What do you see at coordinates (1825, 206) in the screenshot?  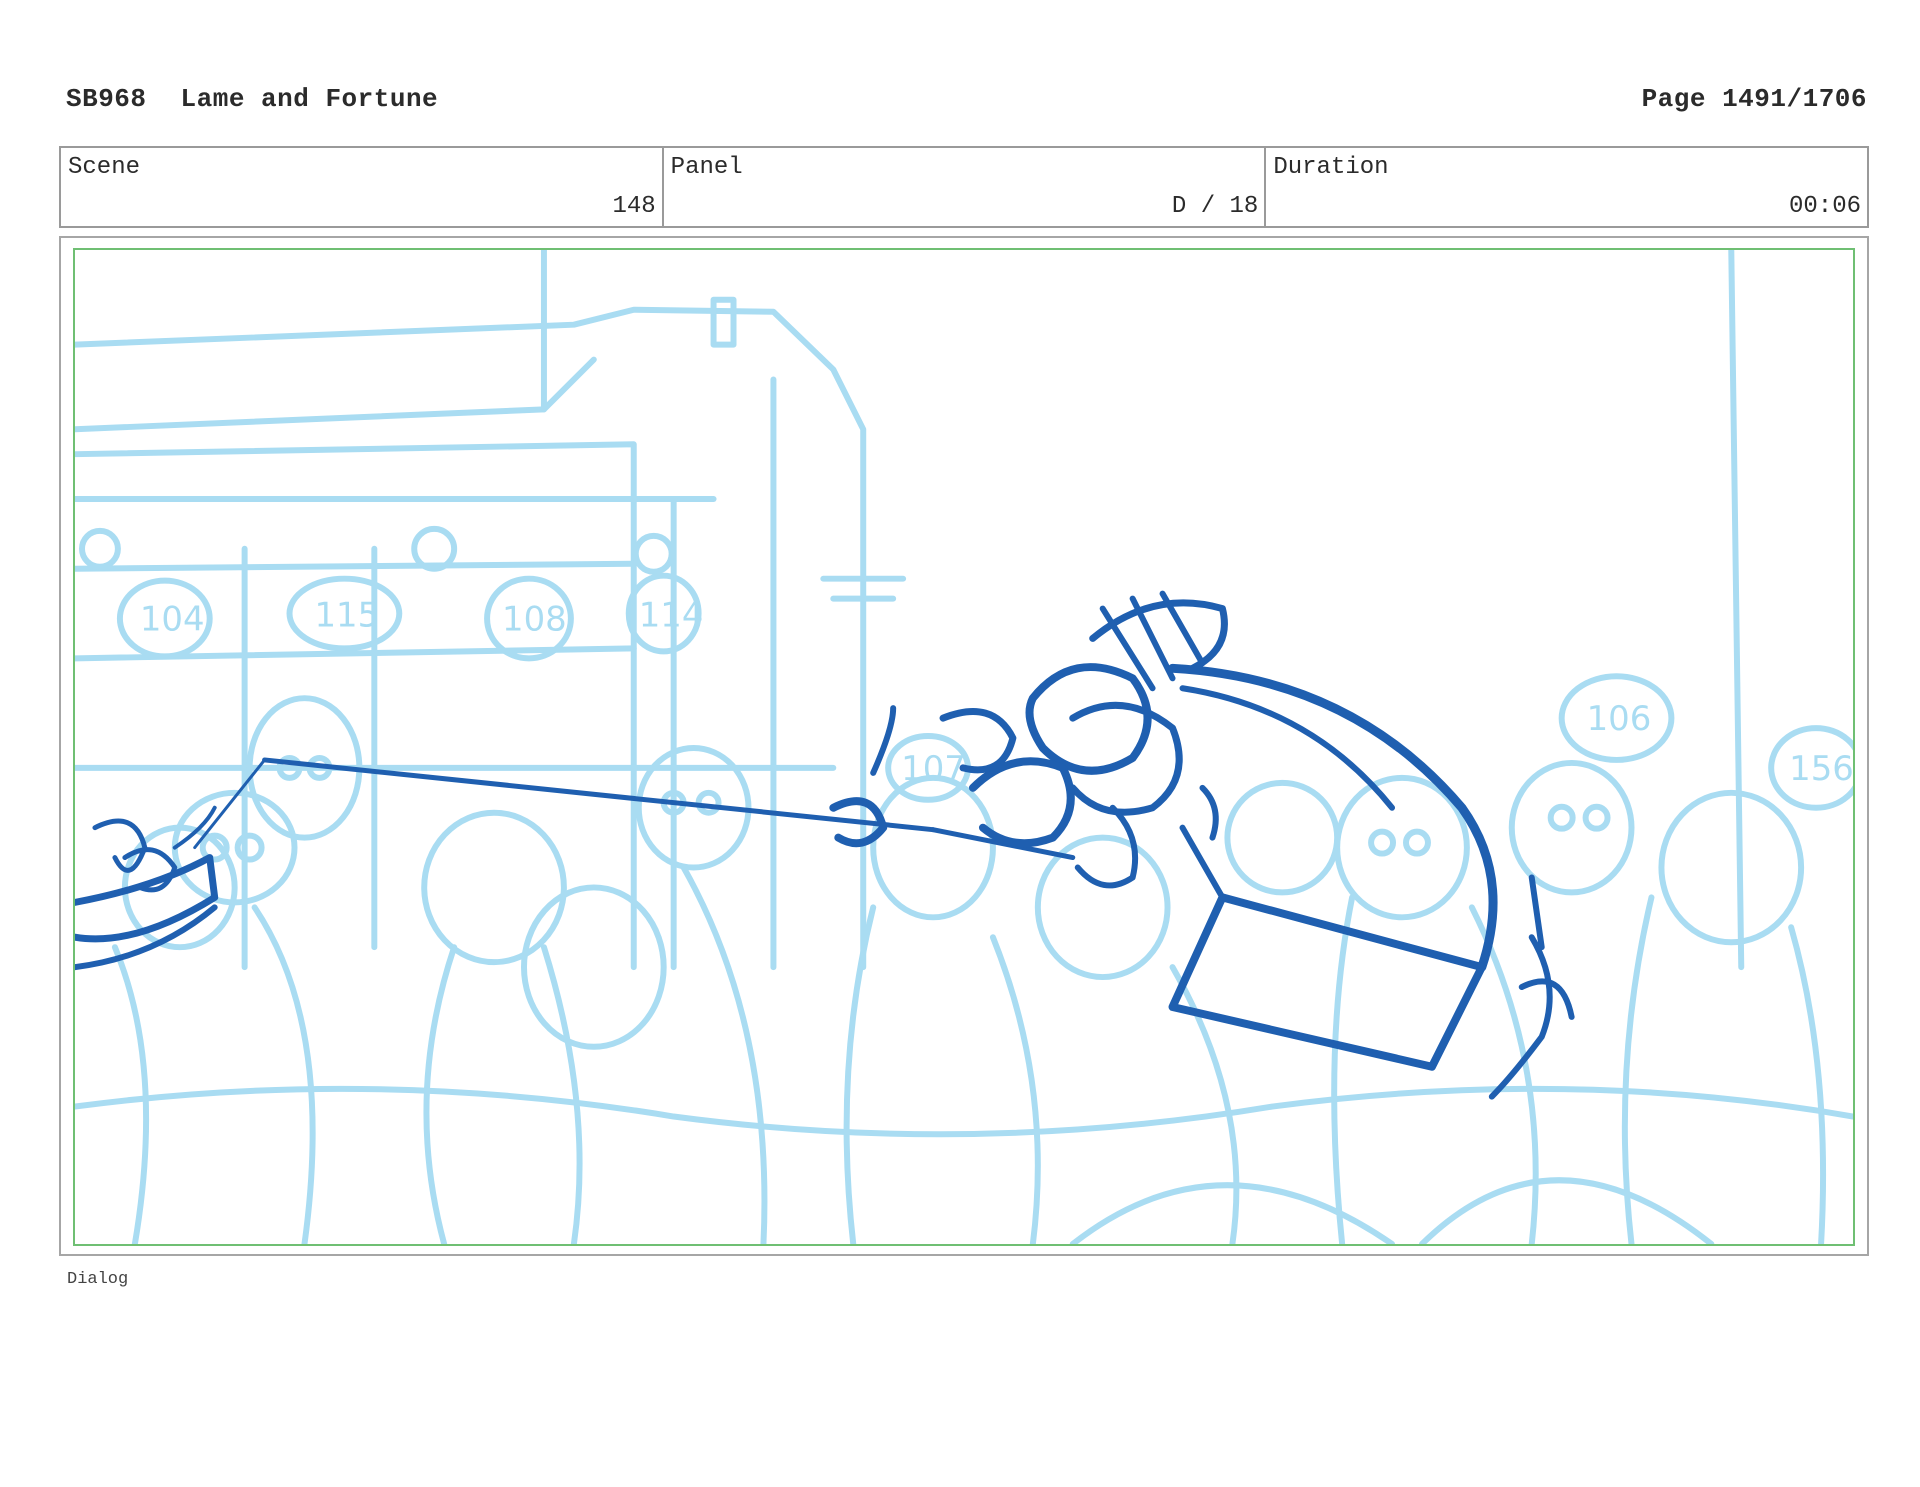 I see `duration-value: 00:06` at bounding box center [1825, 206].